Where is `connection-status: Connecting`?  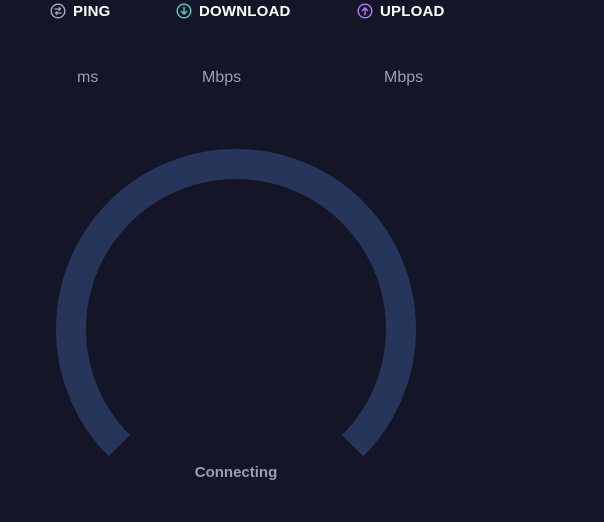
connection-status: Connecting is located at coordinates (236, 472).